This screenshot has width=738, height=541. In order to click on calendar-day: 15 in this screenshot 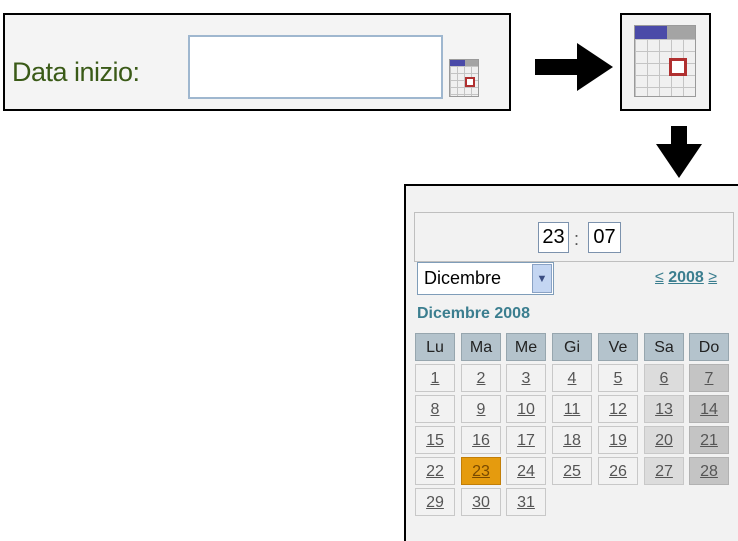, I will do `click(435, 440)`.